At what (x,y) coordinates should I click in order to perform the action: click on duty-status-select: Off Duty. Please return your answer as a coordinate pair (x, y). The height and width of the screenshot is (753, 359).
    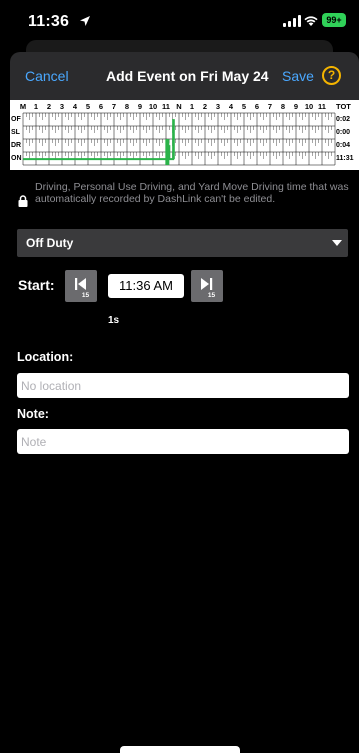
    Looking at the image, I should click on (182, 243).